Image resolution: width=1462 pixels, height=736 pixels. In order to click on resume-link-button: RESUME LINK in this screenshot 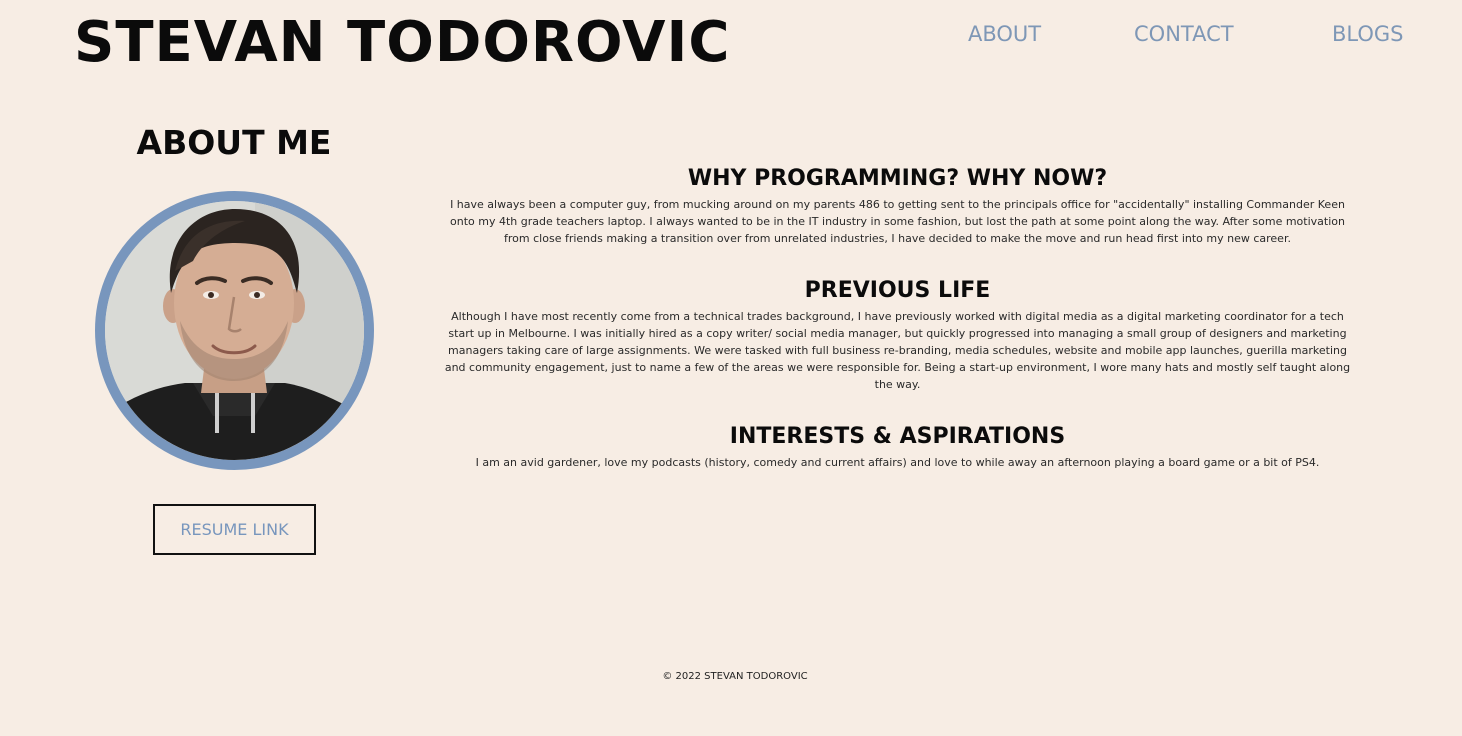, I will do `click(234, 529)`.